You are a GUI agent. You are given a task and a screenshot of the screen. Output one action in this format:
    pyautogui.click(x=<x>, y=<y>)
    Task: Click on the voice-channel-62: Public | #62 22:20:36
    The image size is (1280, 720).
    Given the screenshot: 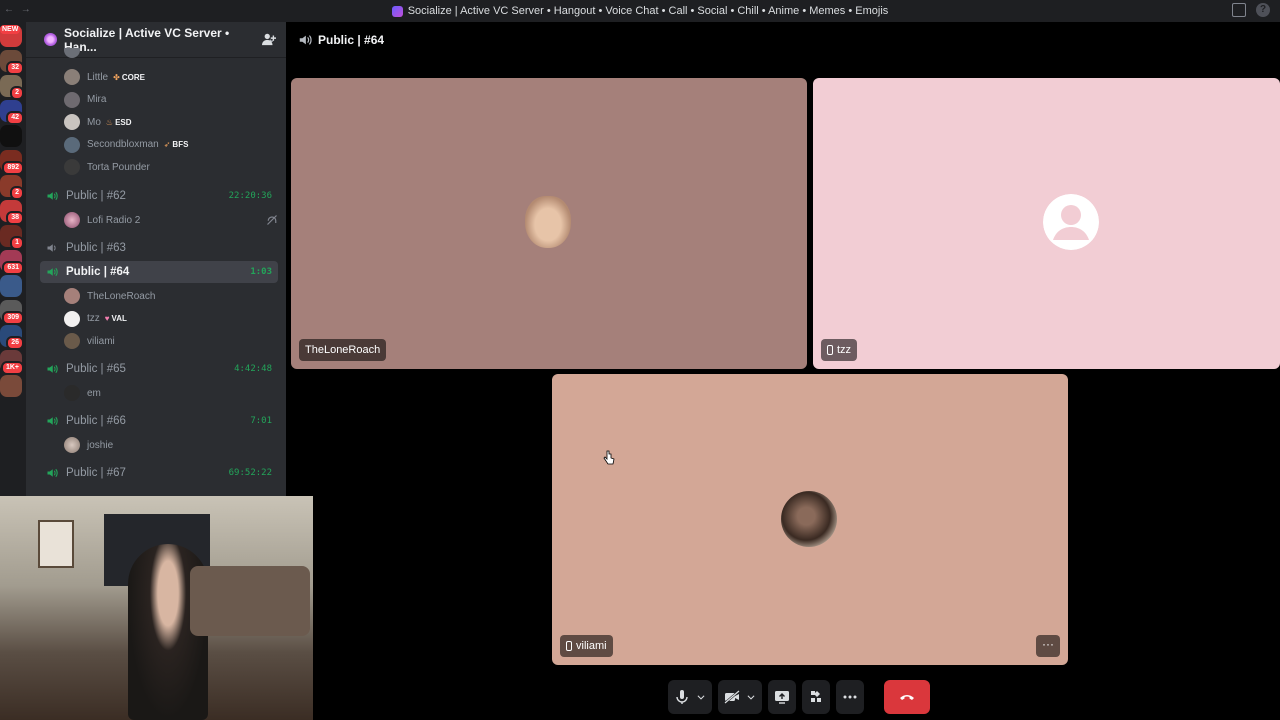 What is the action you would take?
    pyautogui.click(x=159, y=196)
    